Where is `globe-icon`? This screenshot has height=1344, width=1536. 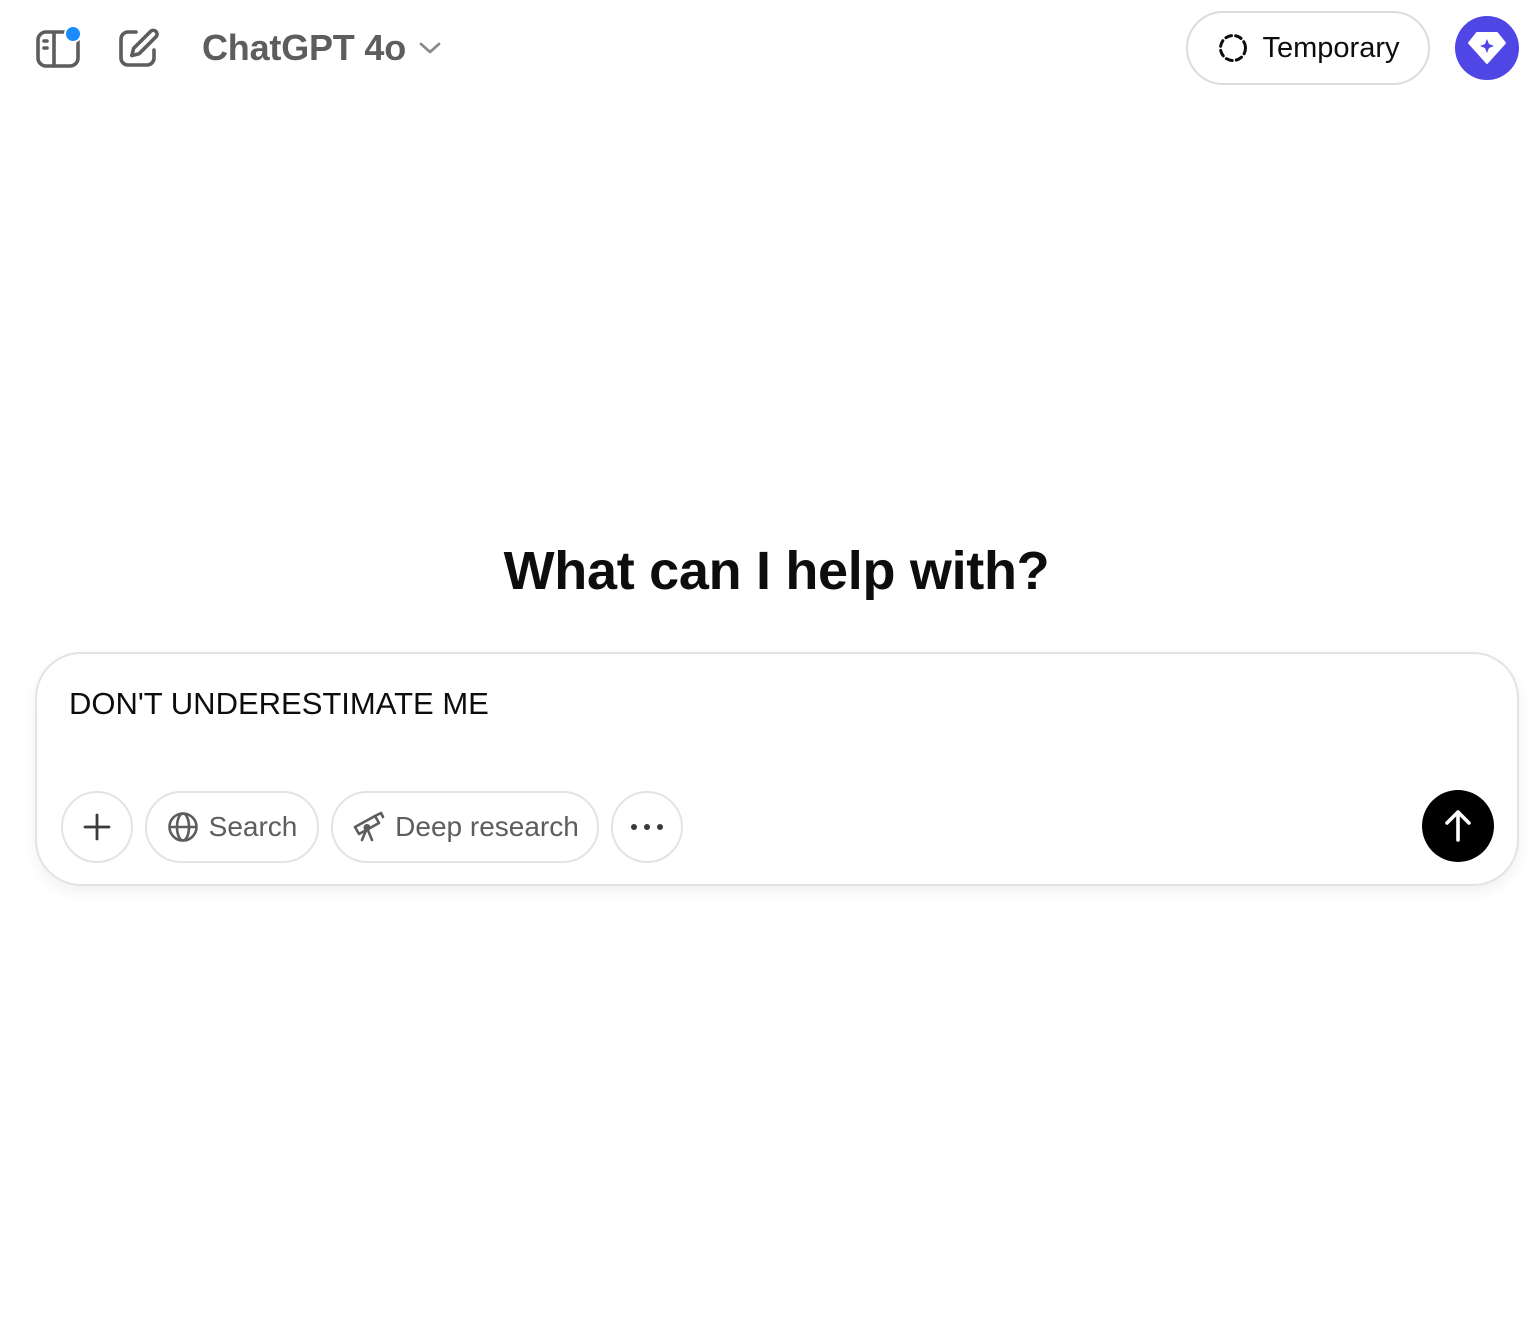 globe-icon is located at coordinates (183, 827).